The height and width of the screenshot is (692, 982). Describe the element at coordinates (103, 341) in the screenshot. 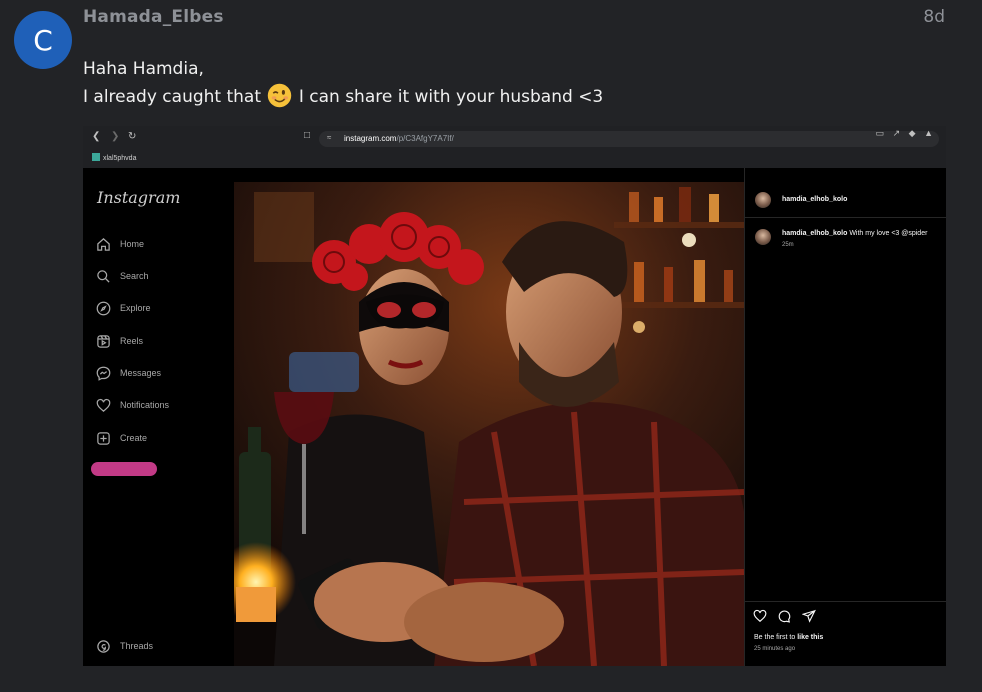

I see `reels-icon` at that location.